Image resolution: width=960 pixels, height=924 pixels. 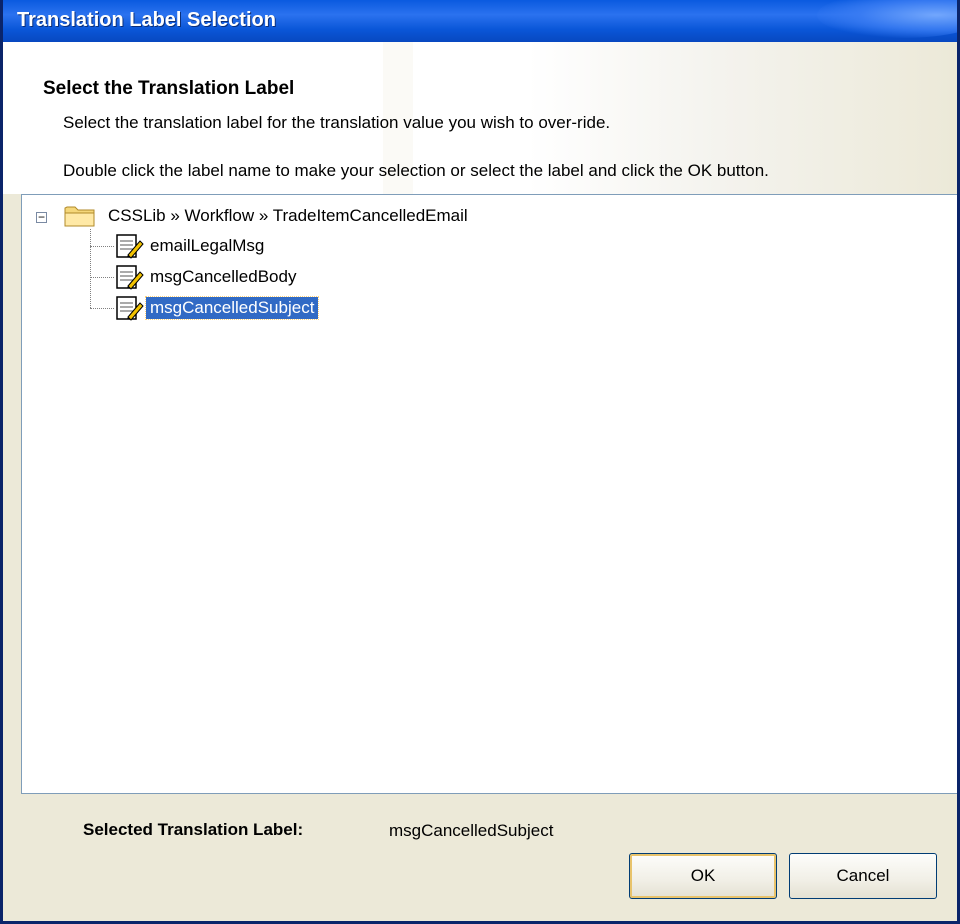 What do you see at coordinates (703, 876) in the screenshot?
I see `ok-button: OK` at bounding box center [703, 876].